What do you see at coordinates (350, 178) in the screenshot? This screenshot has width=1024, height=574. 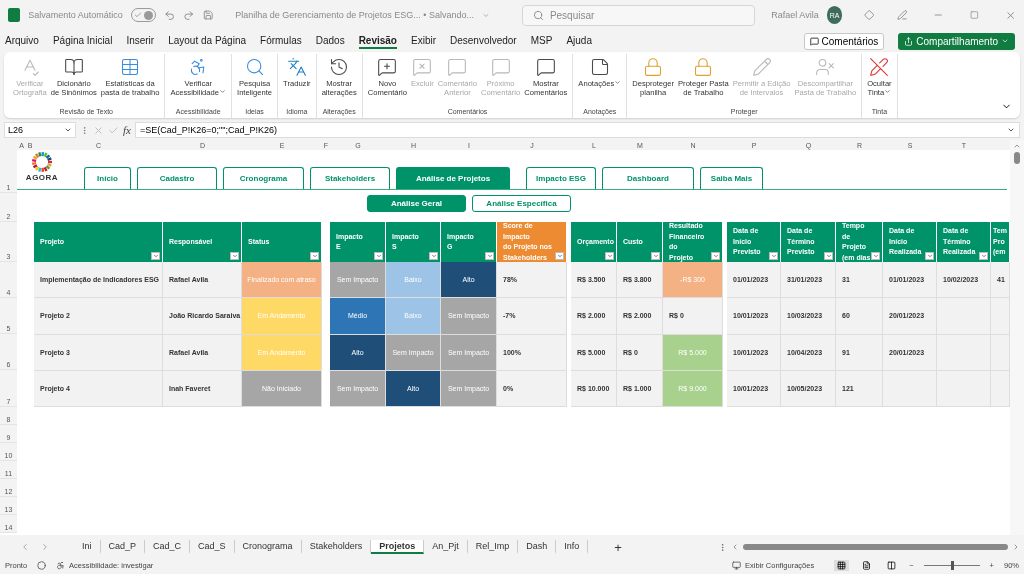 I see `nav-tab: Stakeholders` at bounding box center [350, 178].